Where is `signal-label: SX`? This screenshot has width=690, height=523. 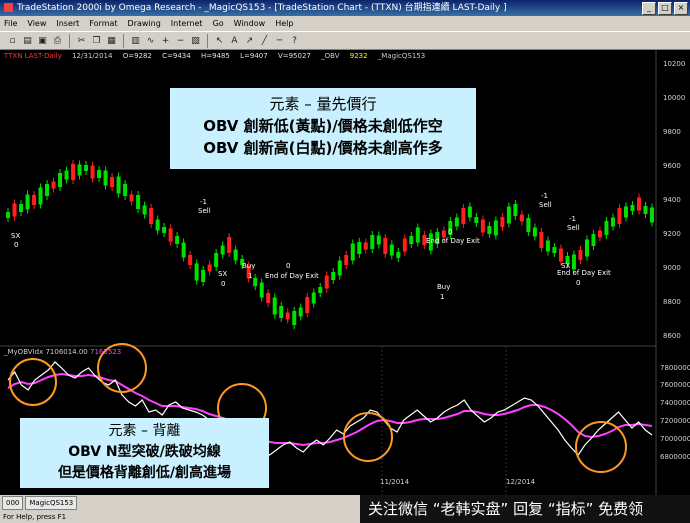
signal-label: SX is located at coordinates (223, 274).